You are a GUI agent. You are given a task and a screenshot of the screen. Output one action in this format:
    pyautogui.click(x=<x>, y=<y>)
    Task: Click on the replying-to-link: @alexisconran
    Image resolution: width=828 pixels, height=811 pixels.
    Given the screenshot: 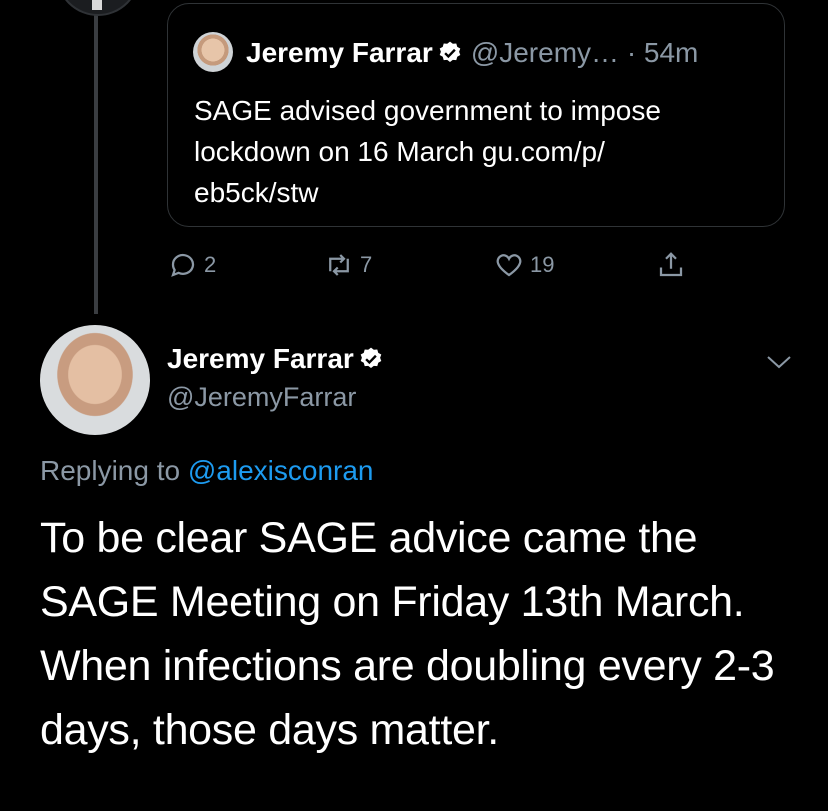 What is the action you would take?
    pyautogui.click(x=281, y=470)
    